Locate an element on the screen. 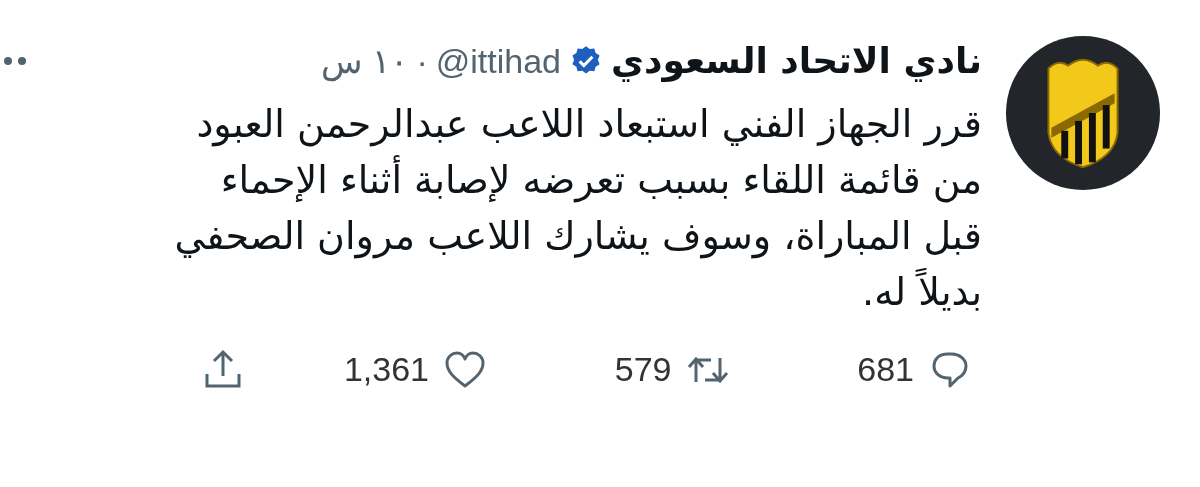 The width and height of the screenshot is (1200, 487). more-icon is located at coordinates (15, 61).